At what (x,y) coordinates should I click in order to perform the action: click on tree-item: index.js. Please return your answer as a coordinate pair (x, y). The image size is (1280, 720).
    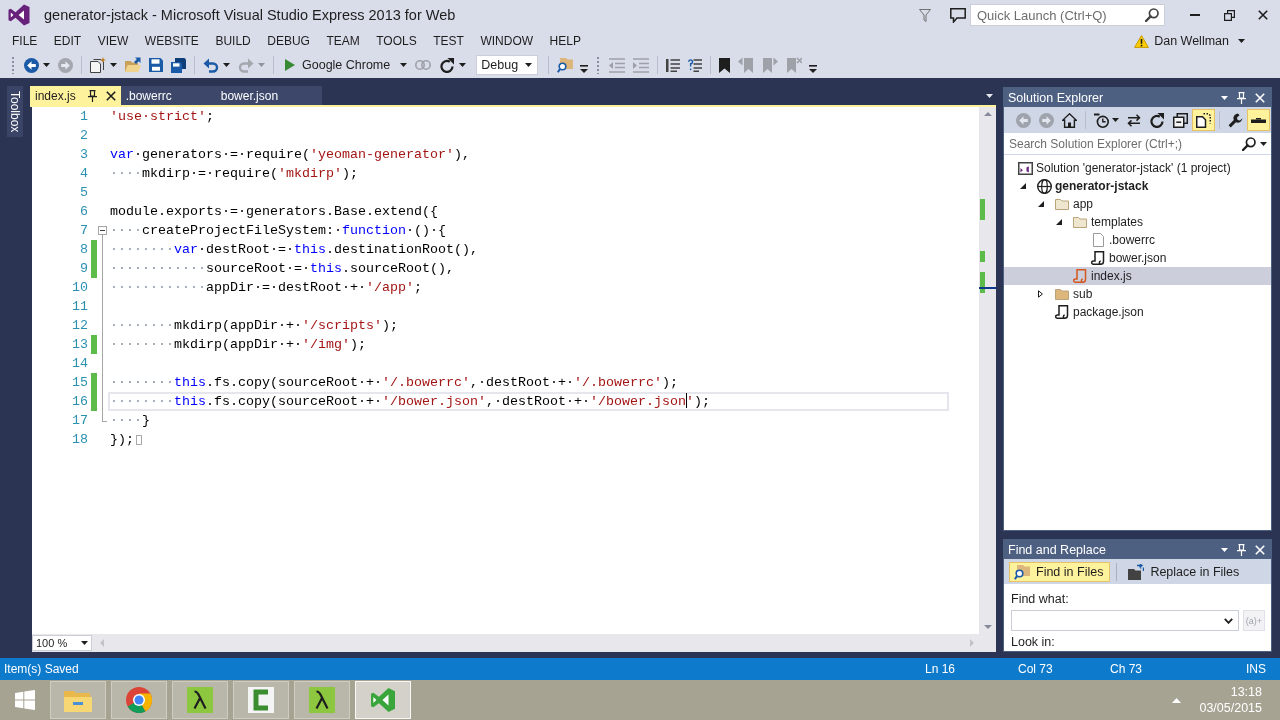
    Looking at the image, I should click on (1137, 276).